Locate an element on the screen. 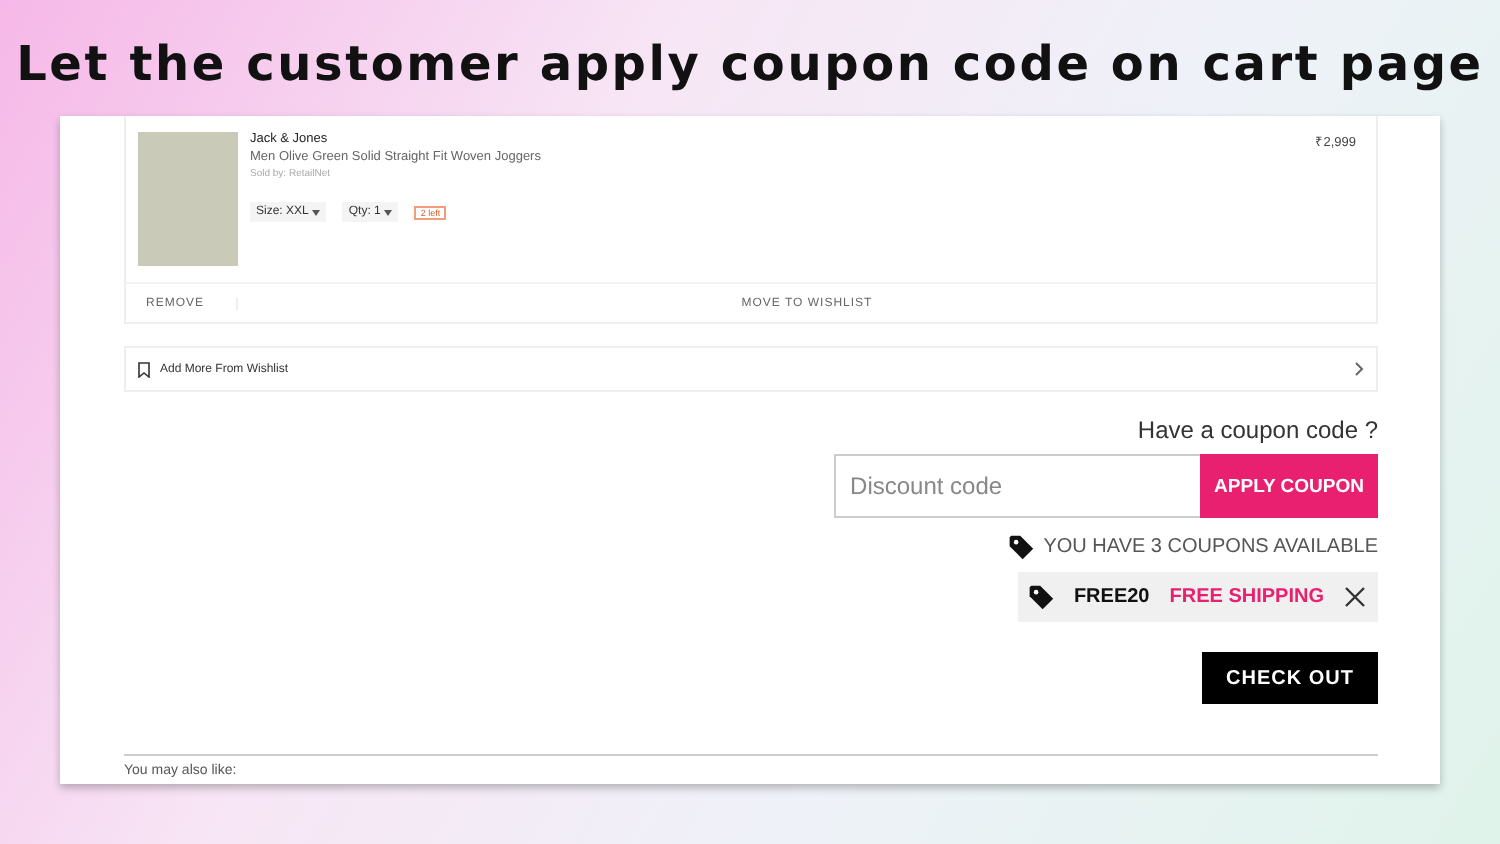 Image resolution: width=1500 pixels, height=844 pixels. apply-coupon-button: APPLY COUPON is located at coordinates (1289, 486).